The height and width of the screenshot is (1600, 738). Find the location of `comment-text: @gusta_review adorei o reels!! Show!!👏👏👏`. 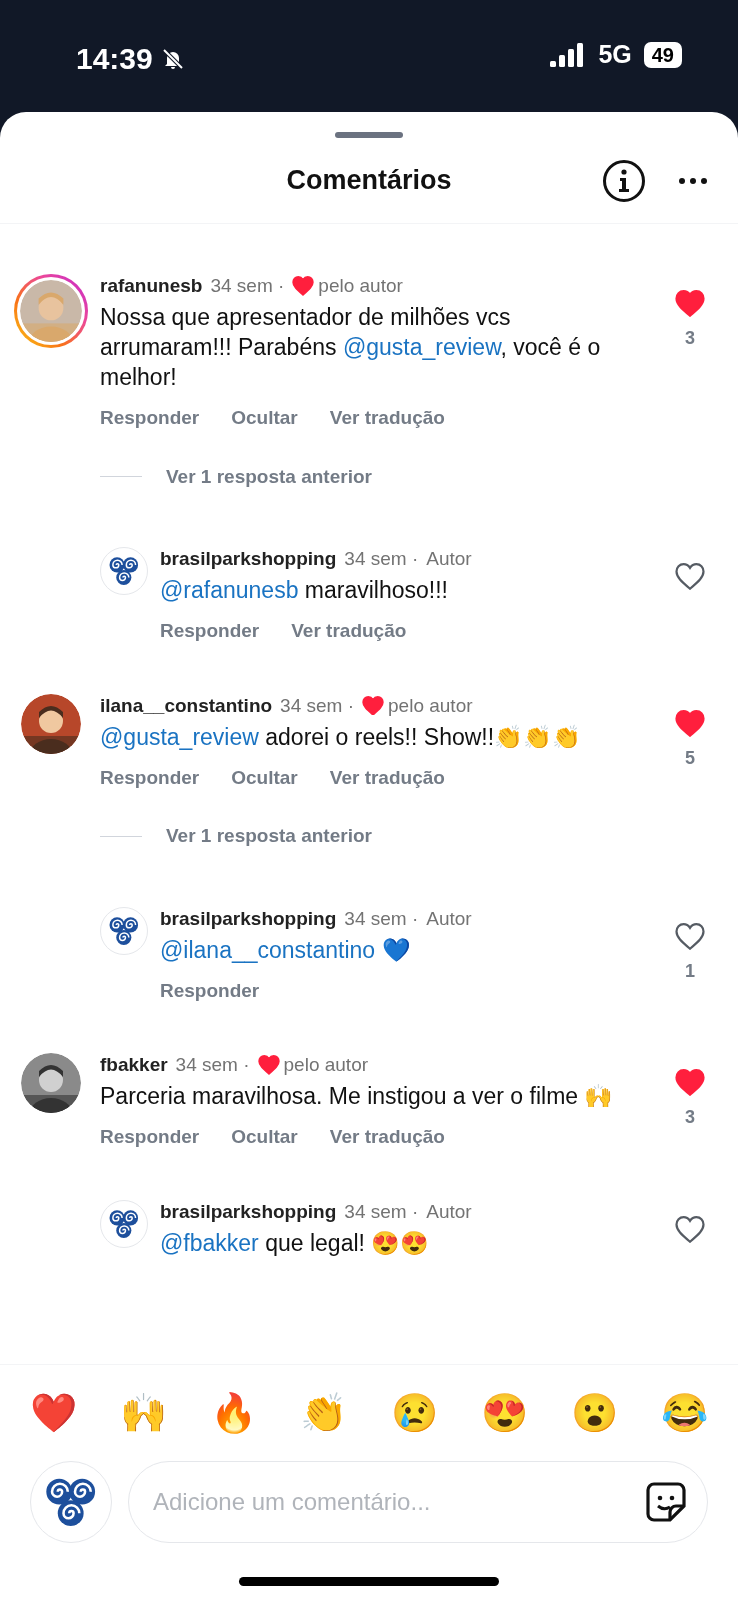

comment-text: @gusta_review adorei o reels!! Show!!👏👏👏 is located at coordinates (341, 737).